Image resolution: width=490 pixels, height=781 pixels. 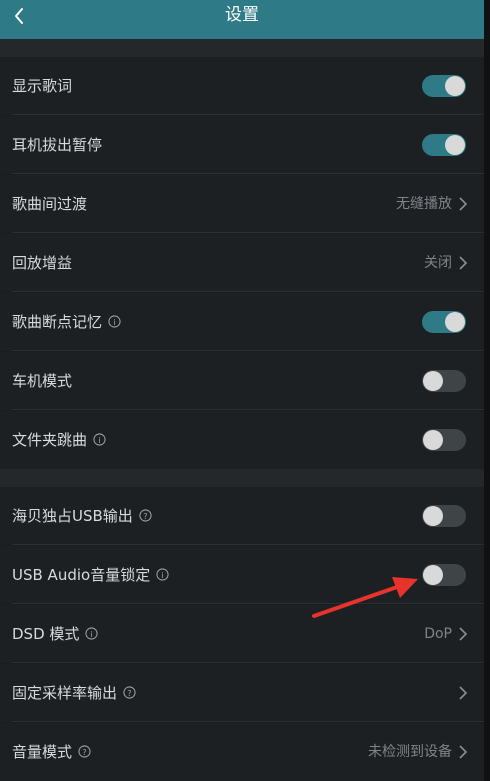 What do you see at coordinates (242, 381) in the screenshot?
I see `setting-row-car-mode: 车机模式` at bounding box center [242, 381].